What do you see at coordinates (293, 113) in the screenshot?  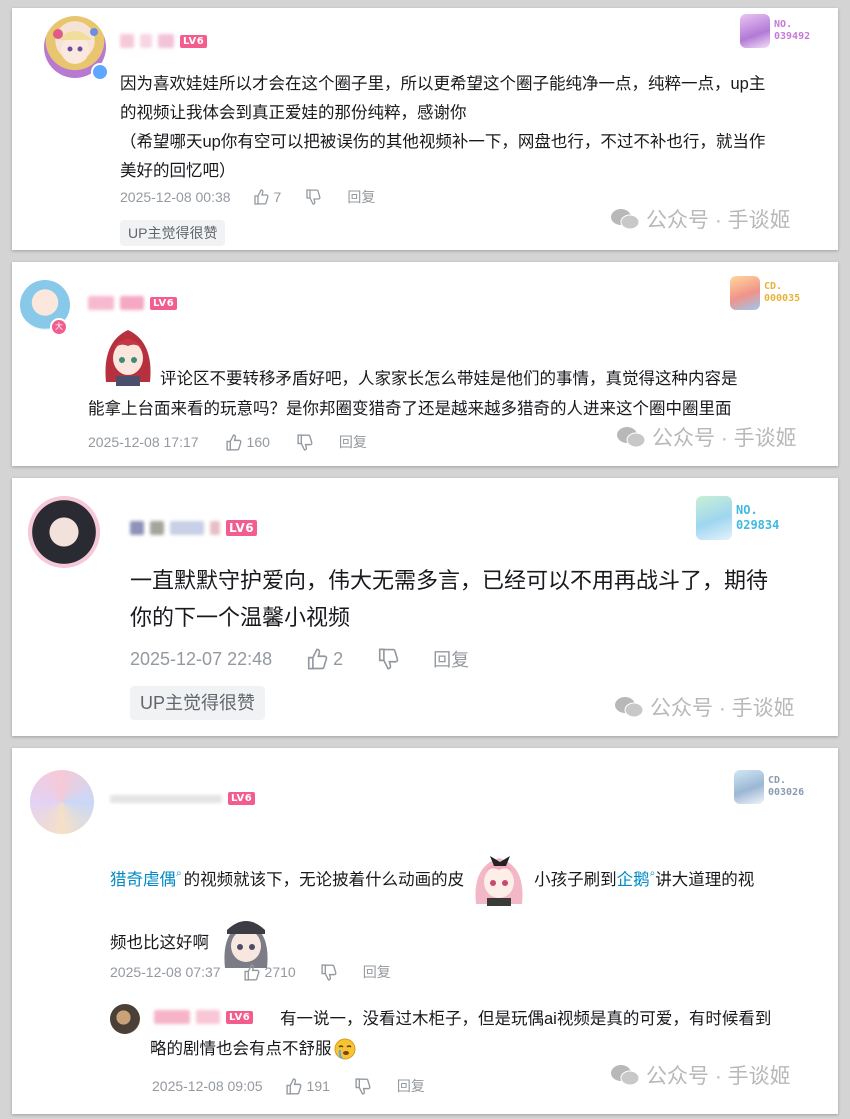 I see `comment-line: 的视频让我体会到真正爱娃的那份纯粹，感谢你` at bounding box center [293, 113].